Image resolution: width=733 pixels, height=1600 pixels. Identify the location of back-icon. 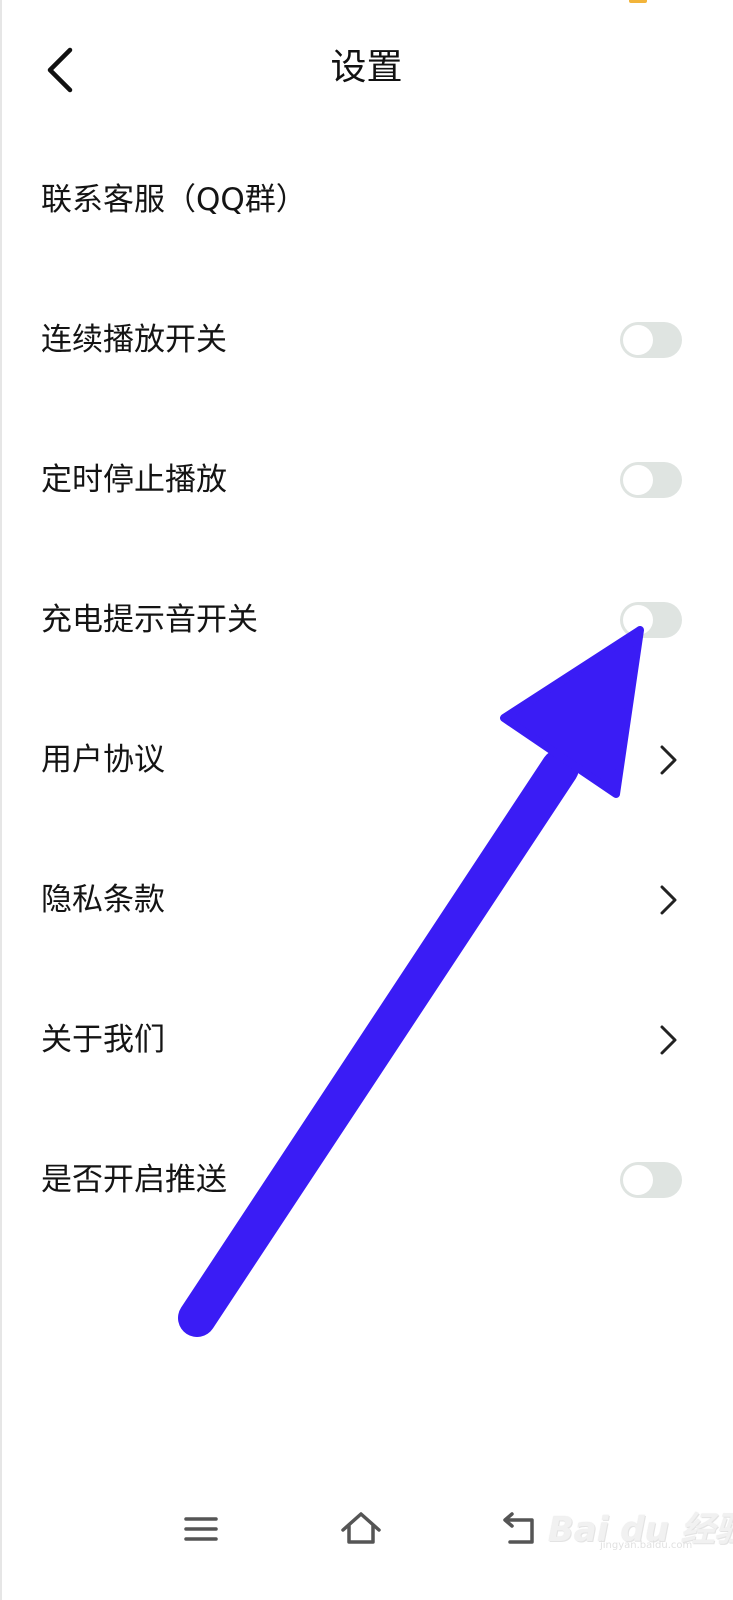
(518, 1528).